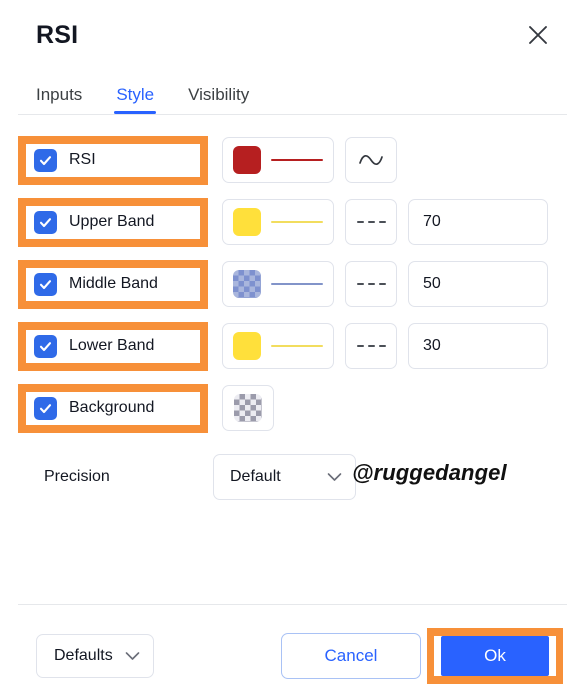  I want to click on highlight-frame-upper-band: Upper Band, so click(113, 222).